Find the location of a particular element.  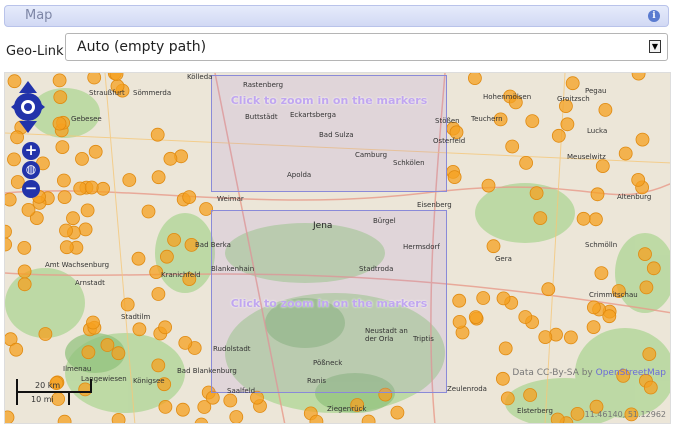

globe-icon: ◍ is located at coordinates (31, 170).